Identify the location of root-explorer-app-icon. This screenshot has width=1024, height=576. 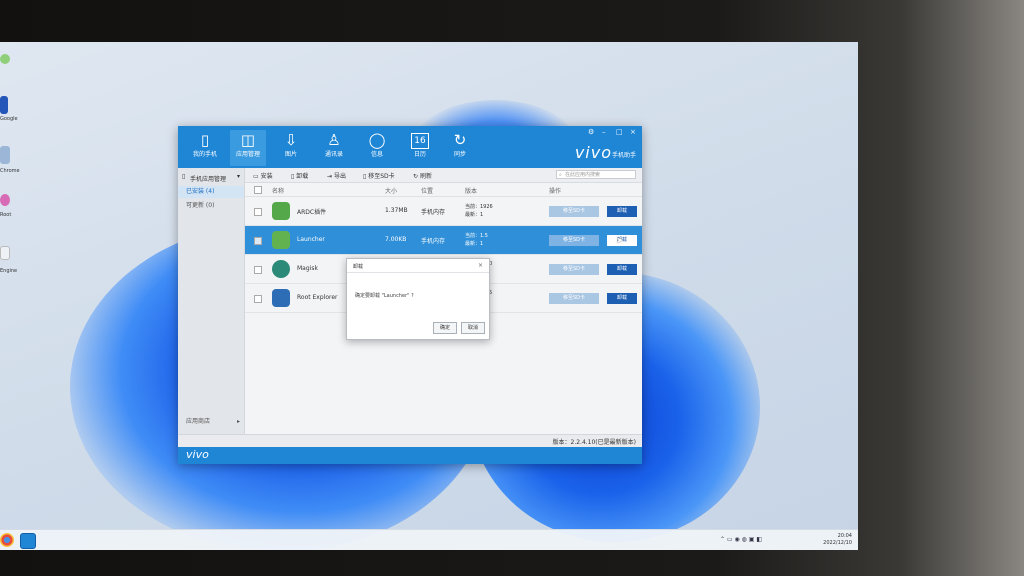
(281, 298).